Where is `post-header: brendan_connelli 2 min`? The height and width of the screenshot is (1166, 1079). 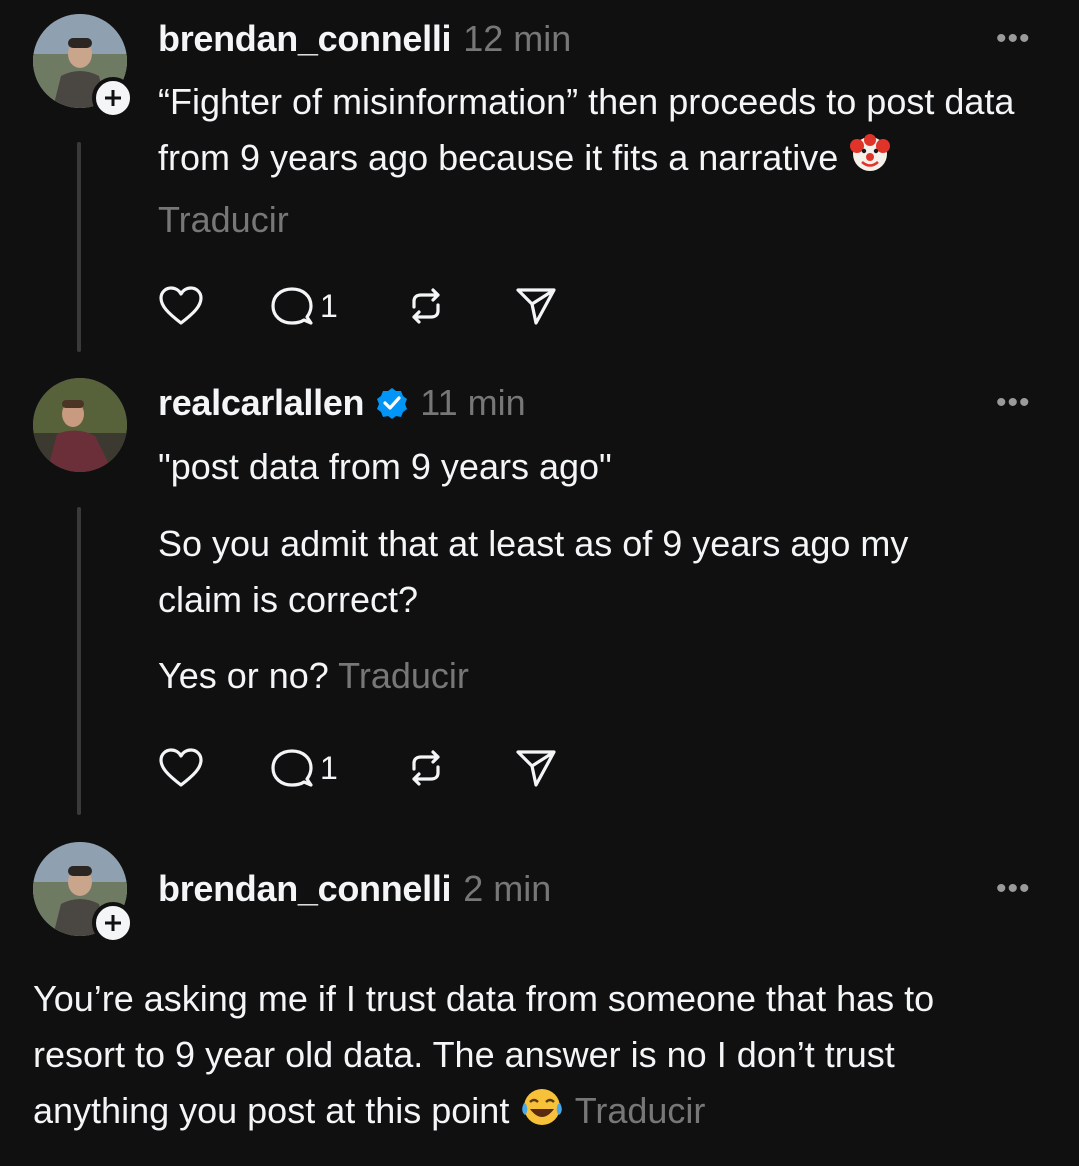 post-header: brendan_connelli 2 min is located at coordinates (354, 889).